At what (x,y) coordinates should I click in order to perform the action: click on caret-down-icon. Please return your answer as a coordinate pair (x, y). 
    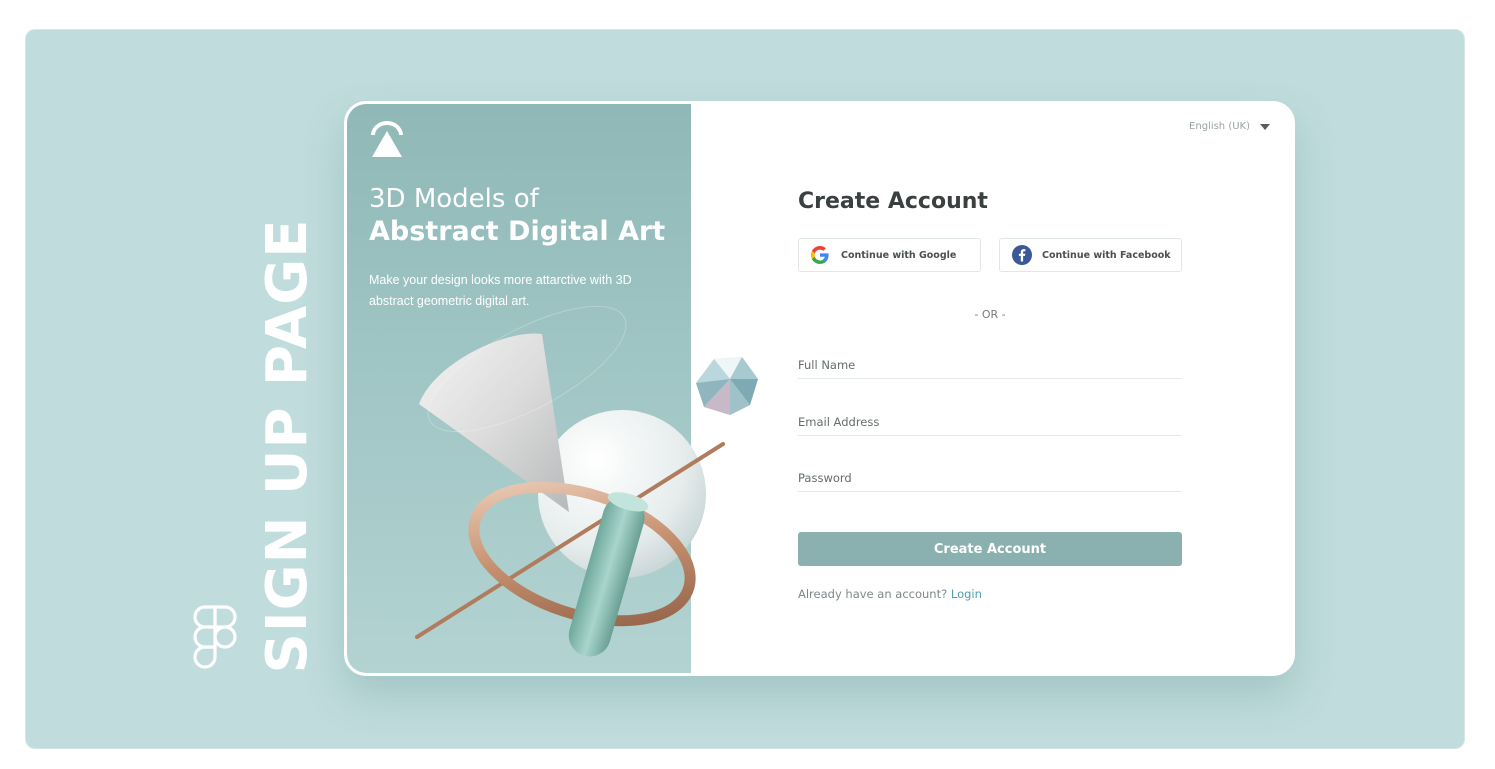
    Looking at the image, I should click on (1265, 126).